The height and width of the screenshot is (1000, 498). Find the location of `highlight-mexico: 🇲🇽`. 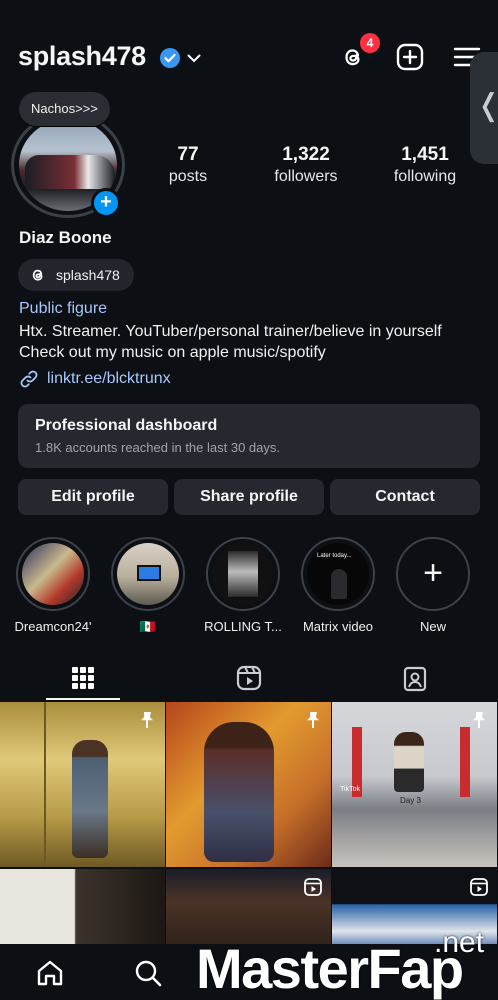

highlight-mexico: 🇲🇽 is located at coordinates (148, 586).